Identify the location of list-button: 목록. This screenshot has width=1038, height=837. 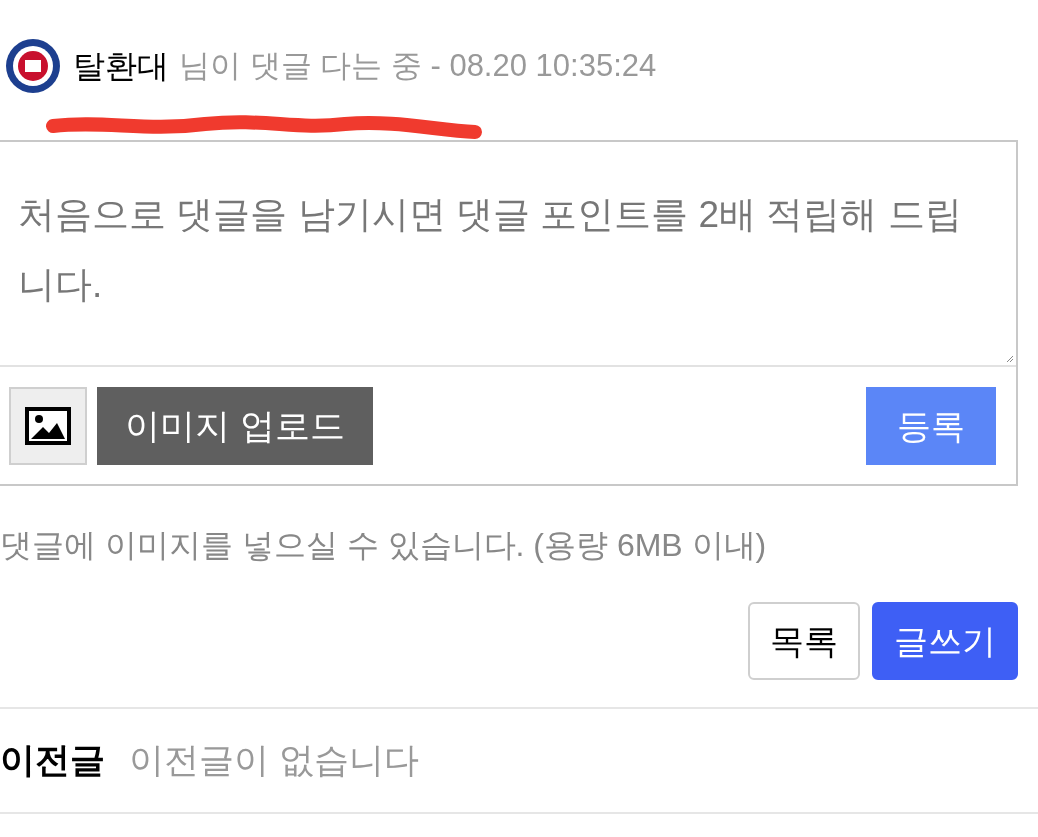
(804, 641).